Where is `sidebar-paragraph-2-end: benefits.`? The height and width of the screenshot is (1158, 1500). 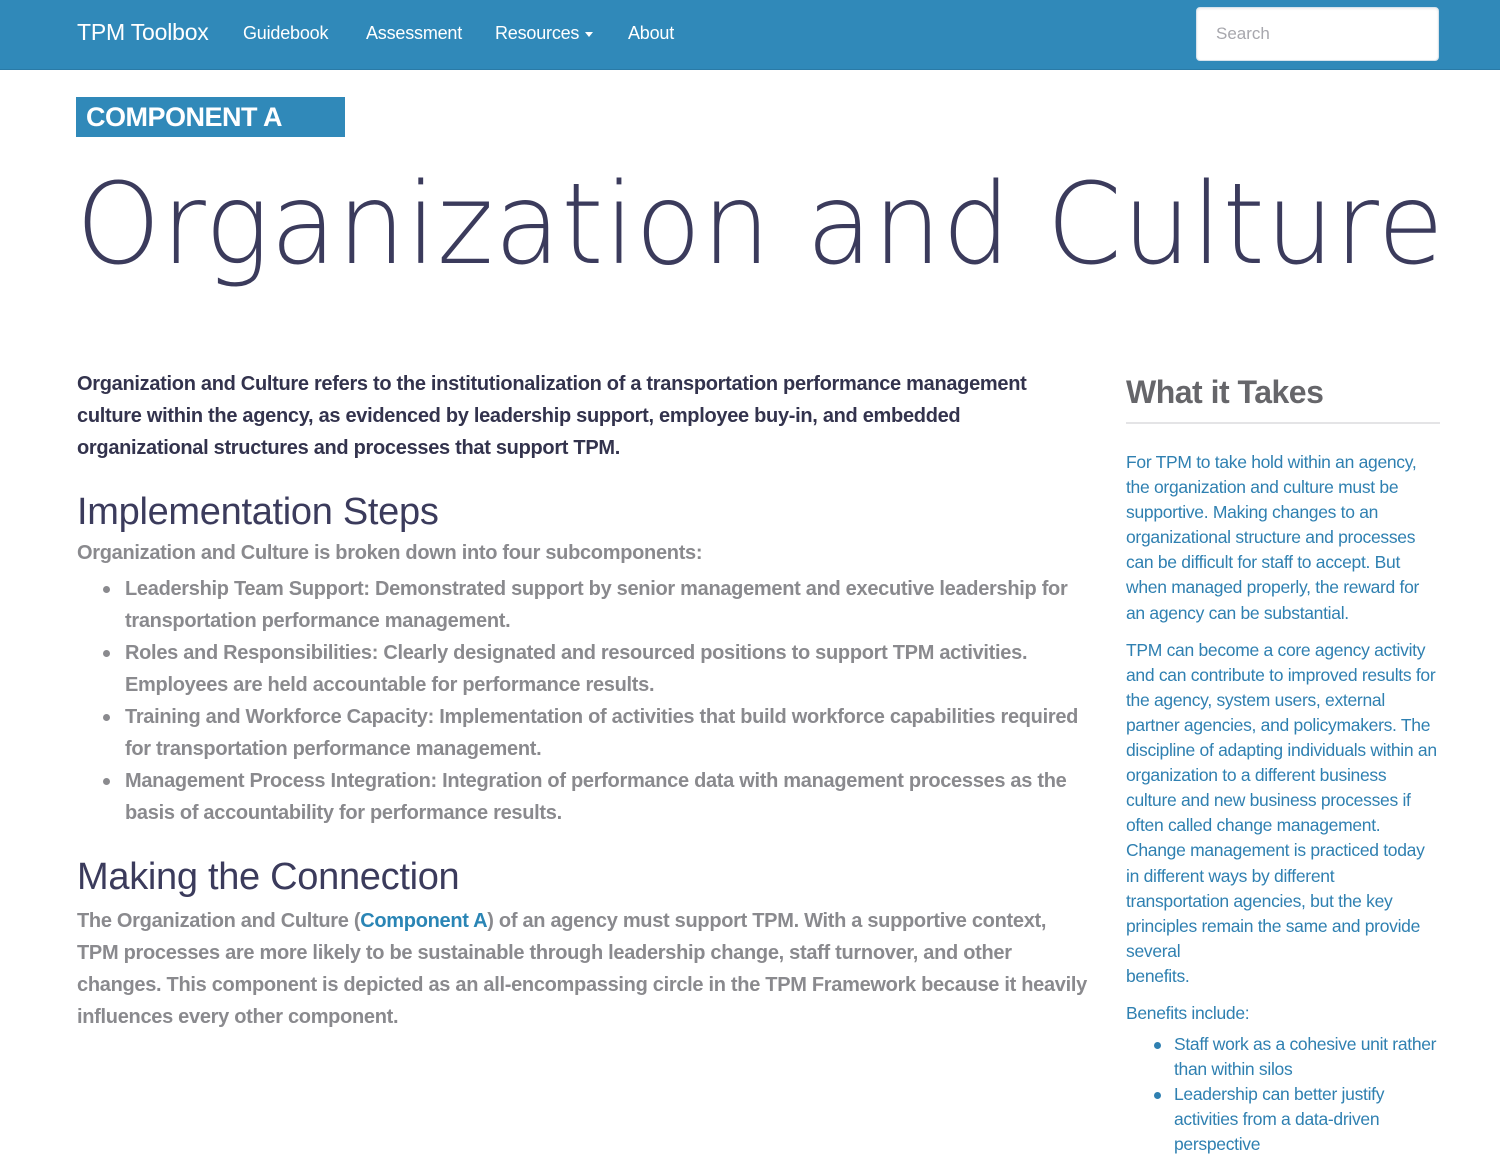 sidebar-paragraph-2-end: benefits. is located at coordinates (1158, 975).